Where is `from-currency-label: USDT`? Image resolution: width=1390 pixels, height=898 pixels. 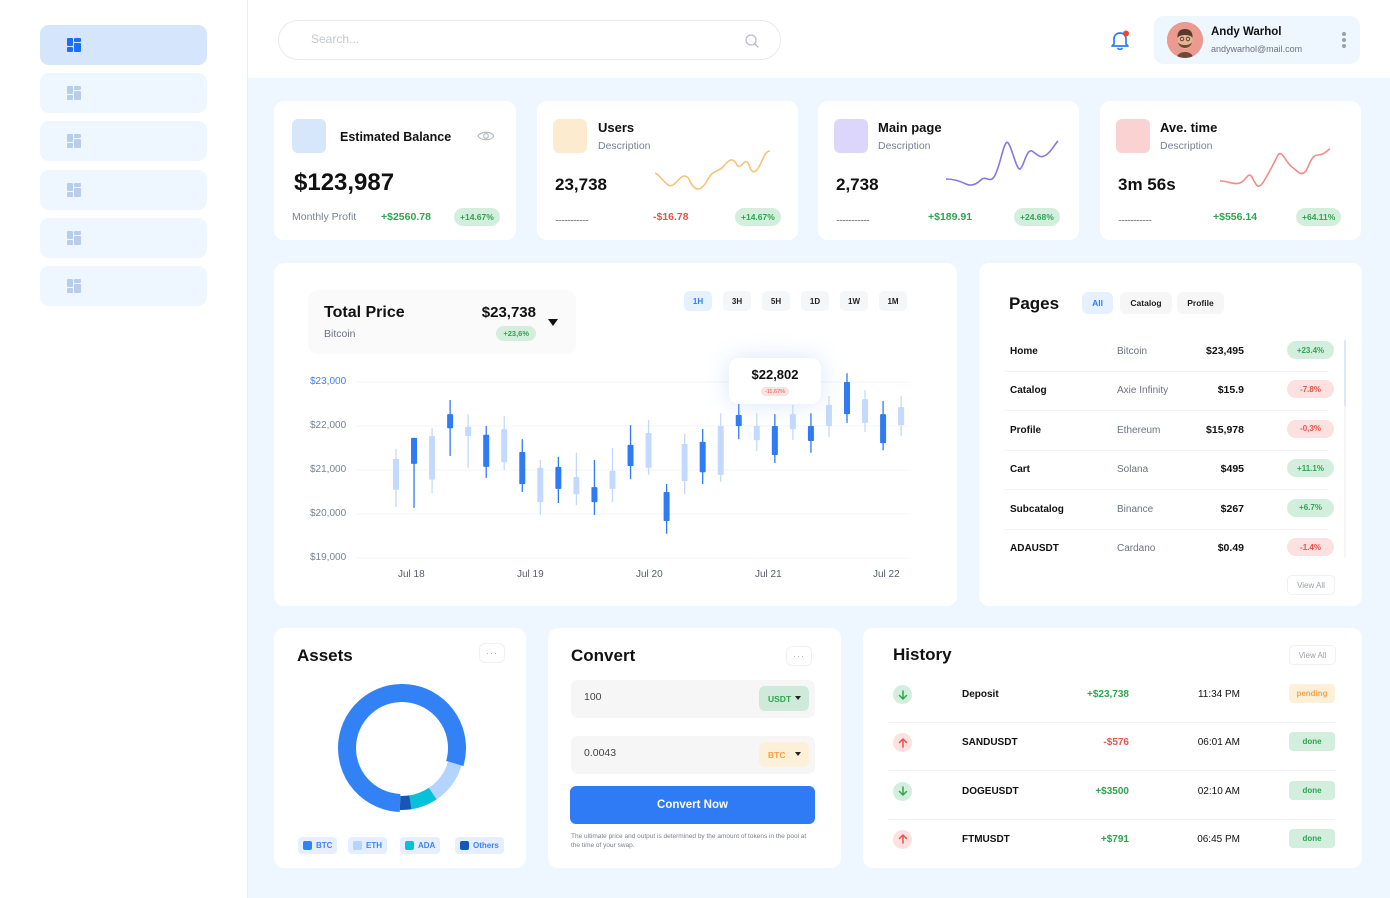
from-currency-label: USDT is located at coordinates (780, 698).